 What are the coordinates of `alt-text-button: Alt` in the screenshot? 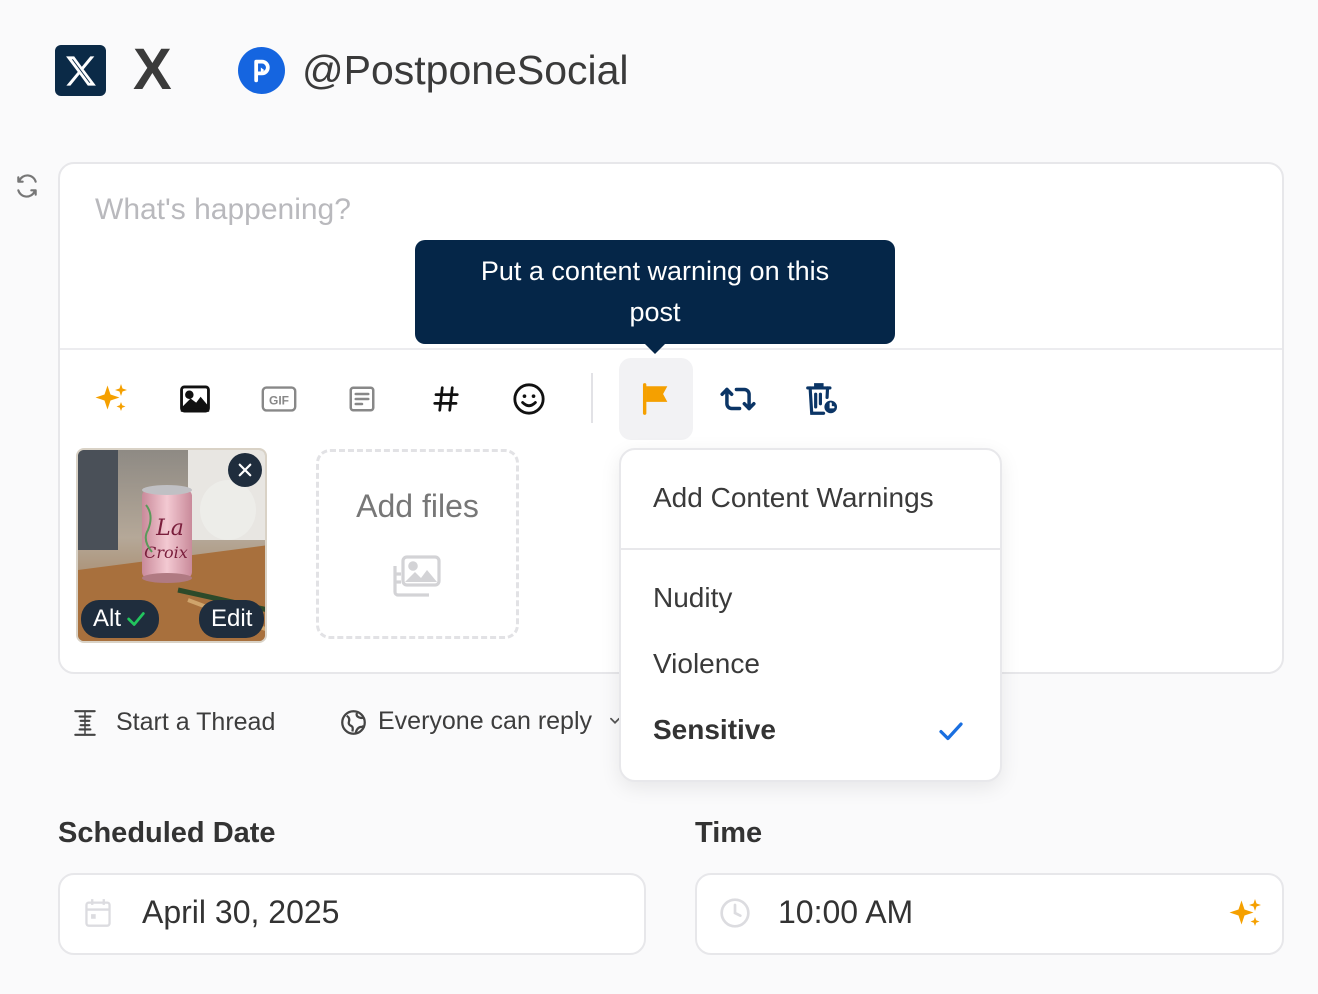 It's located at (120, 619).